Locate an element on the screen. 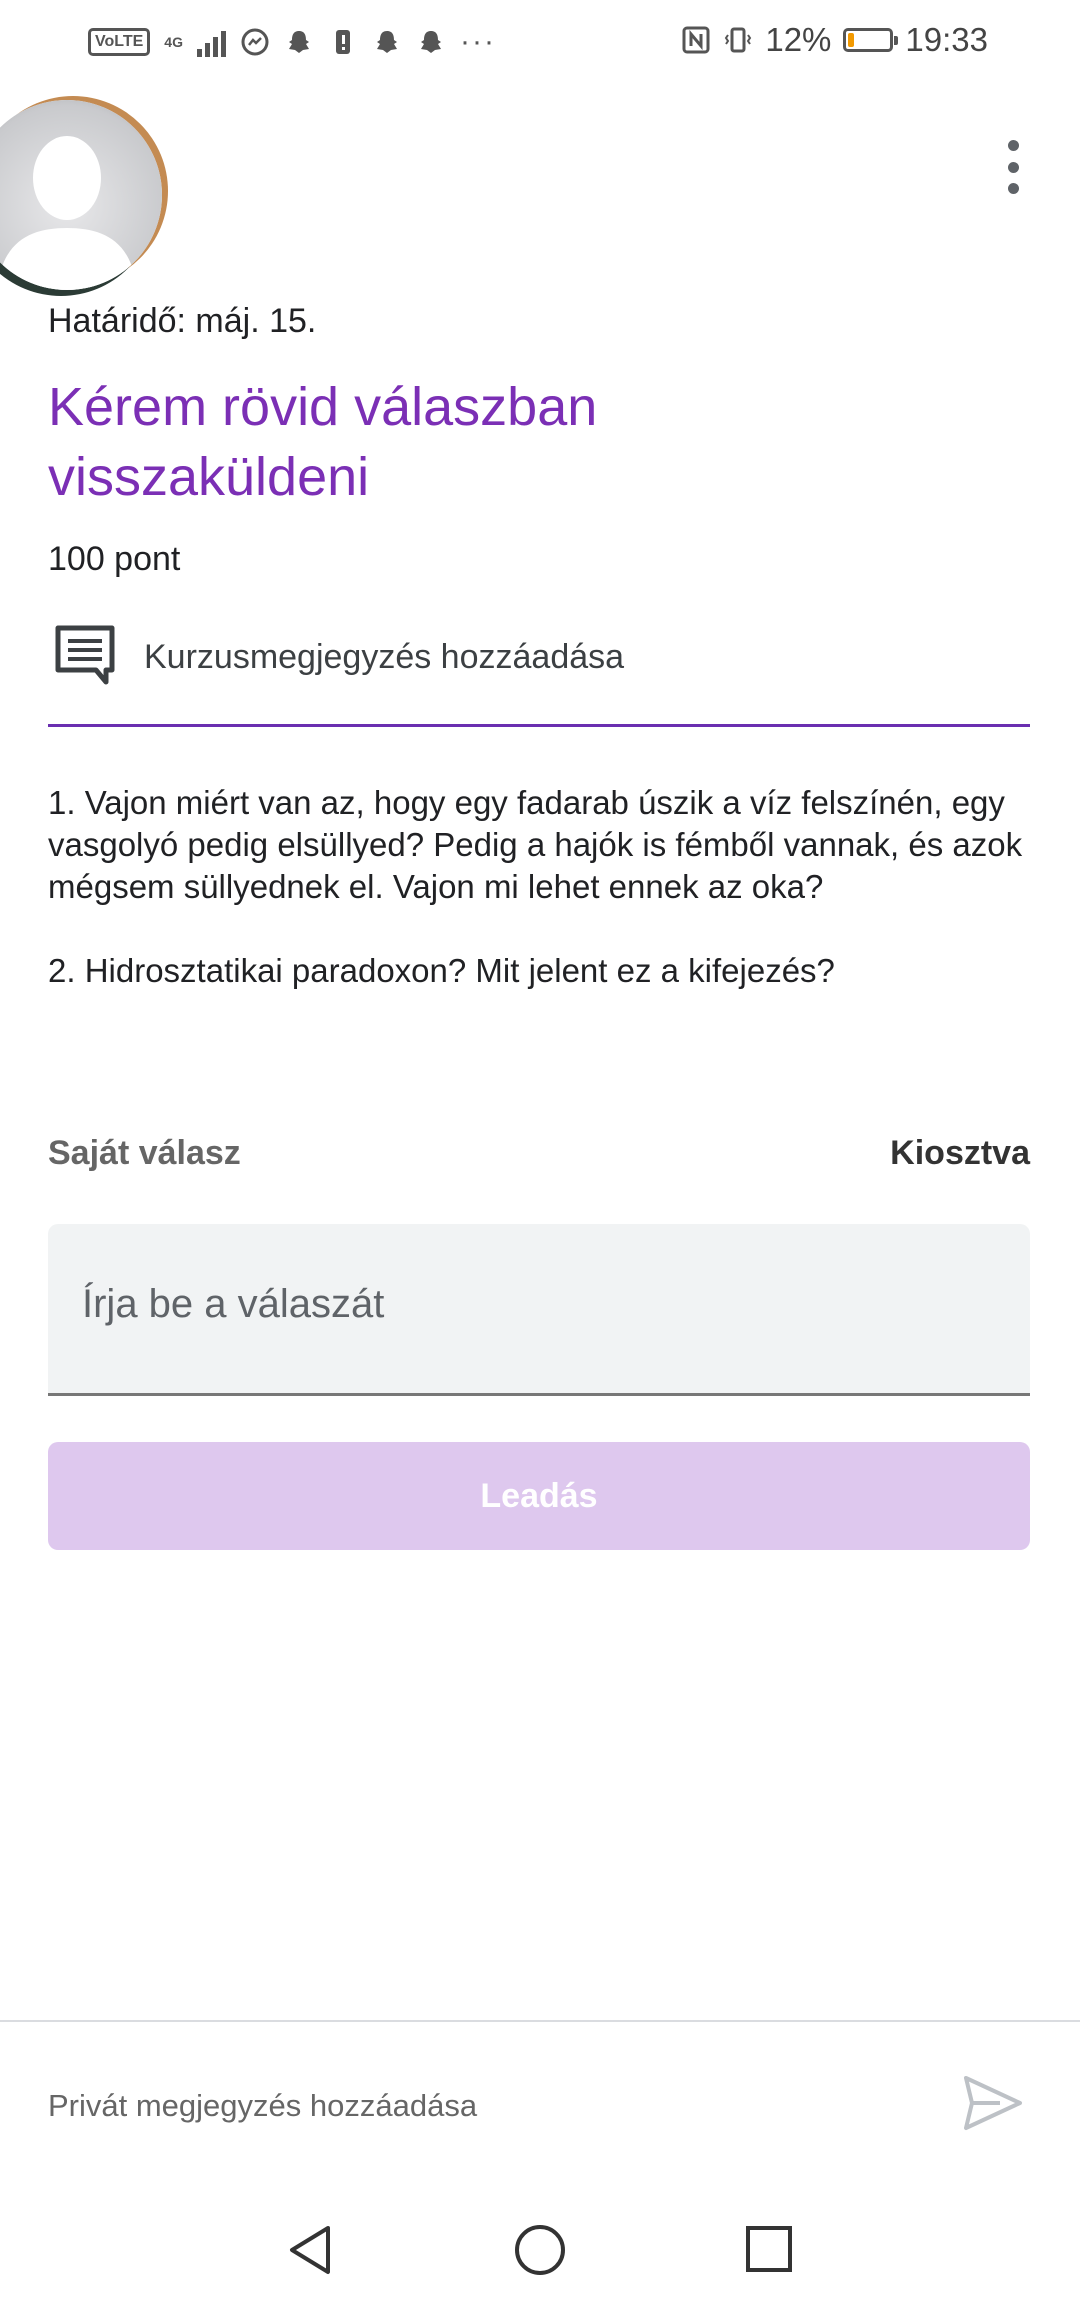 Image resolution: width=1080 pixels, height=2312 pixels. status-bar-right: 12% 19:33 is located at coordinates (834, 40).